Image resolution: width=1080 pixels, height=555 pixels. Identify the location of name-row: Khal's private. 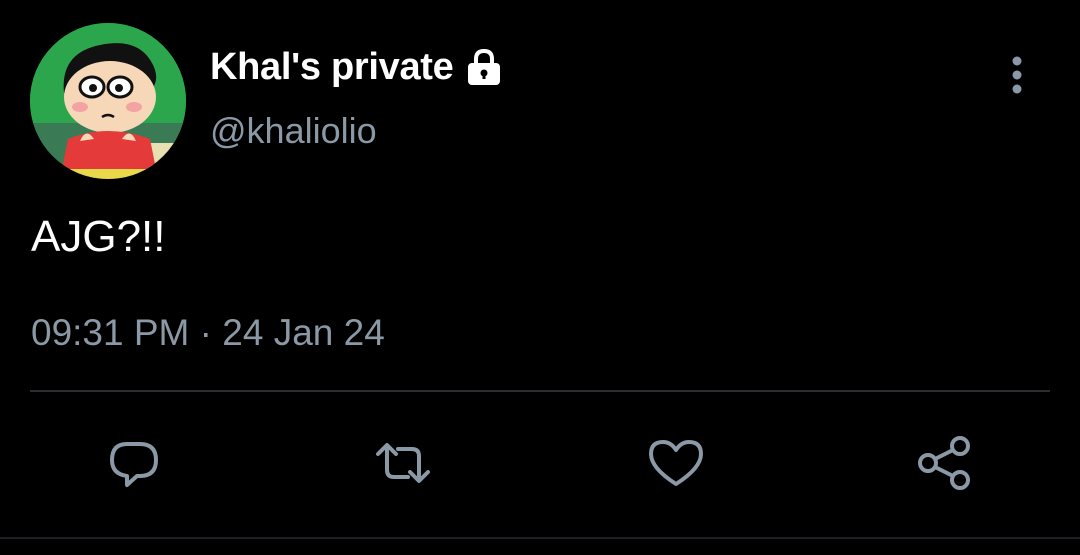
(358, 67).